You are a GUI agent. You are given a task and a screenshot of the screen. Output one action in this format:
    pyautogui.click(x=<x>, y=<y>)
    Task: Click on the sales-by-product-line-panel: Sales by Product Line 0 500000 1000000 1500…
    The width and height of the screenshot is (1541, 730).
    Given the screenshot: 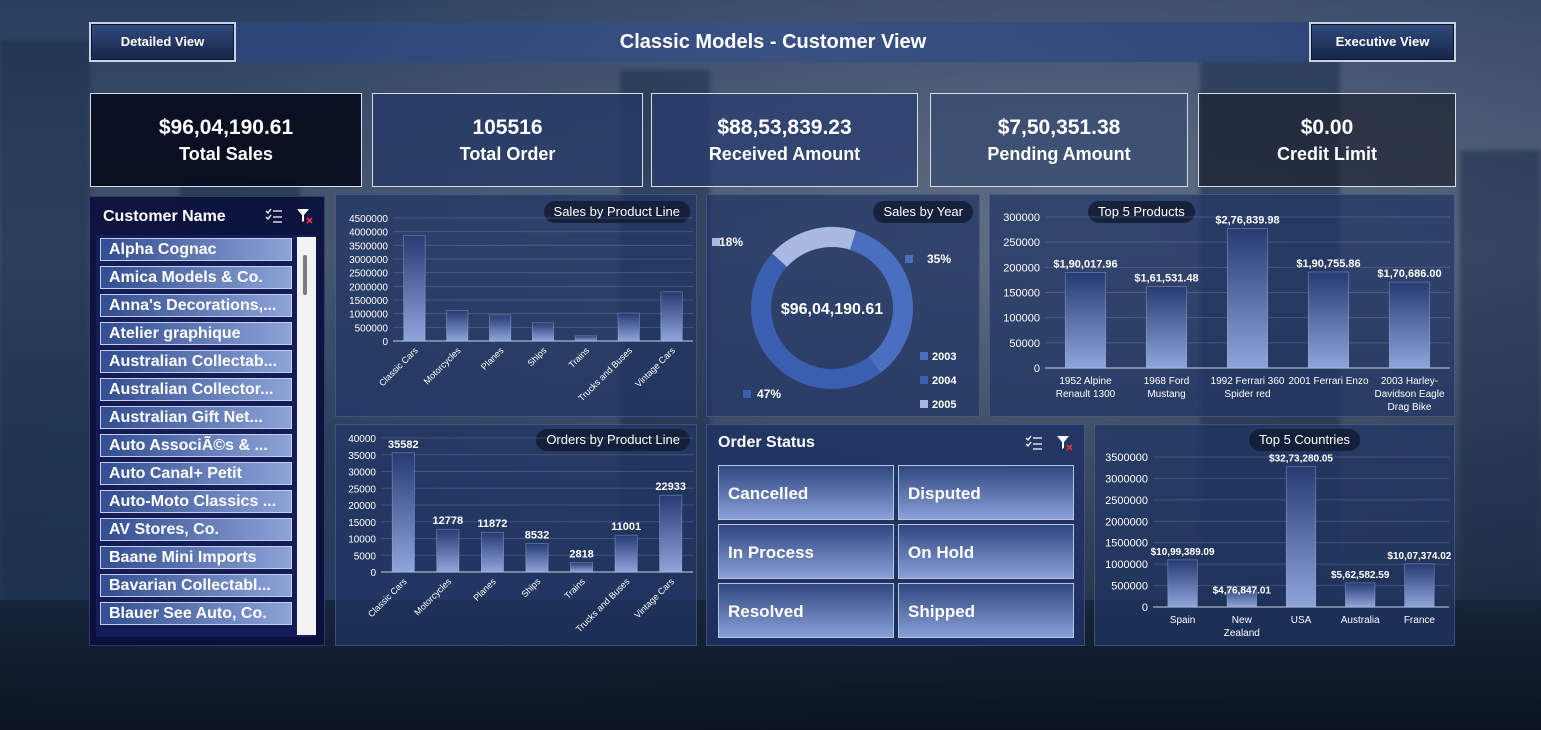 What is the action you would take?
    pyautogui.click(x=516, y=305)
    